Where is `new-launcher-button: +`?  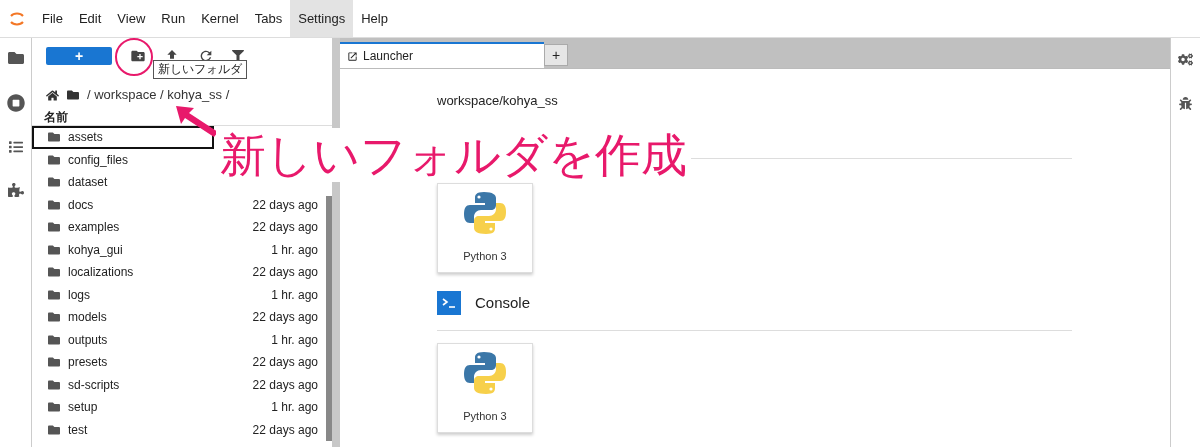 new-launcher-button: + is located at coordinates (79, 56).